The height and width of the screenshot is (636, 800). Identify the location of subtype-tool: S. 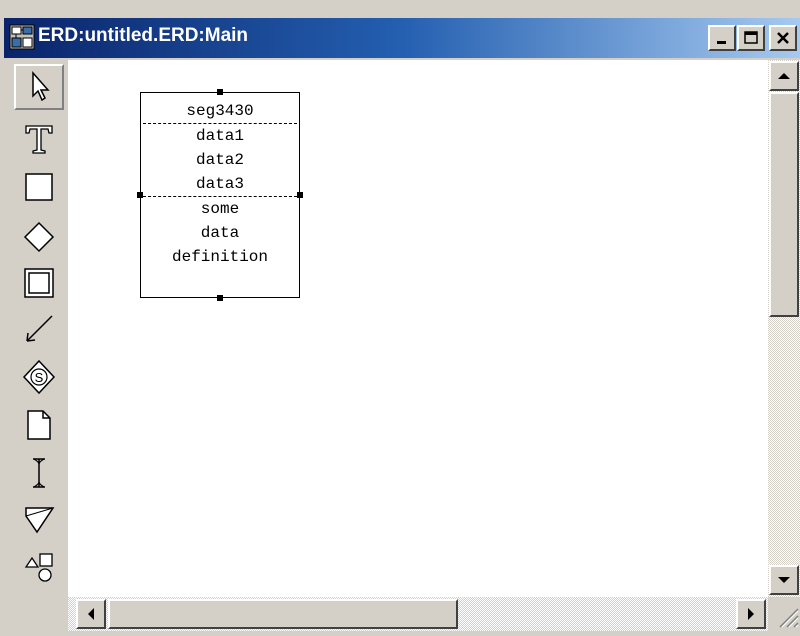
(39, 377).